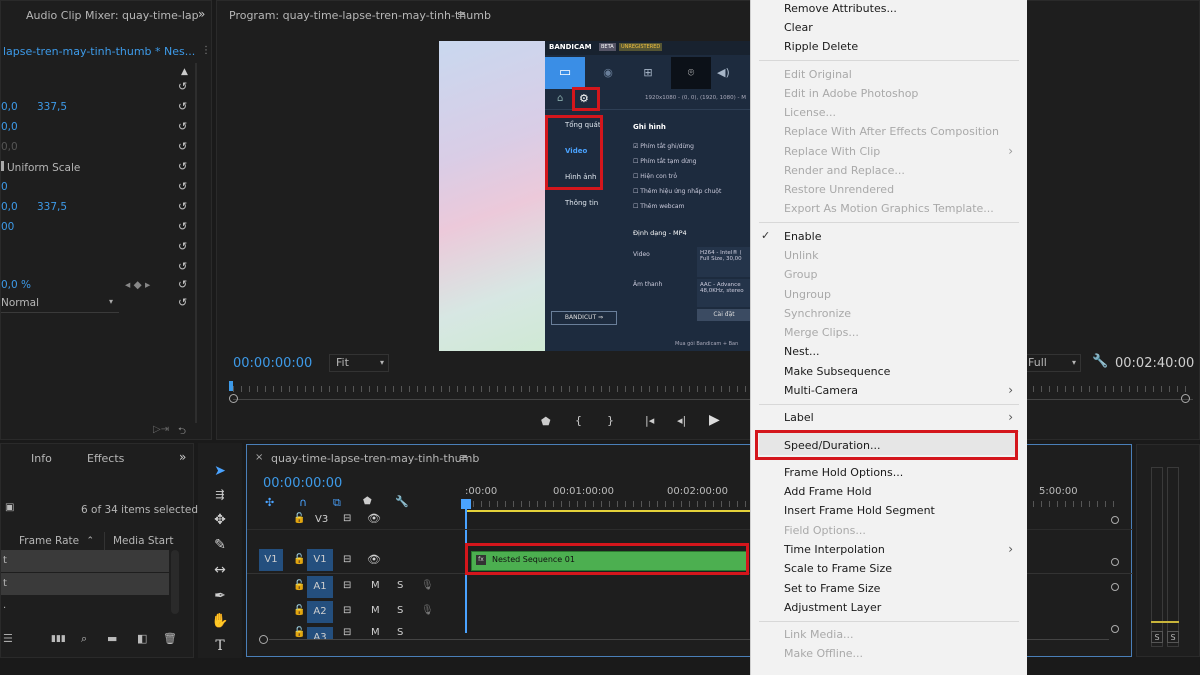 The width and height of the screenshot is (1200, 675). I want to click on source-patch-v1: V1, so click(271, 560).